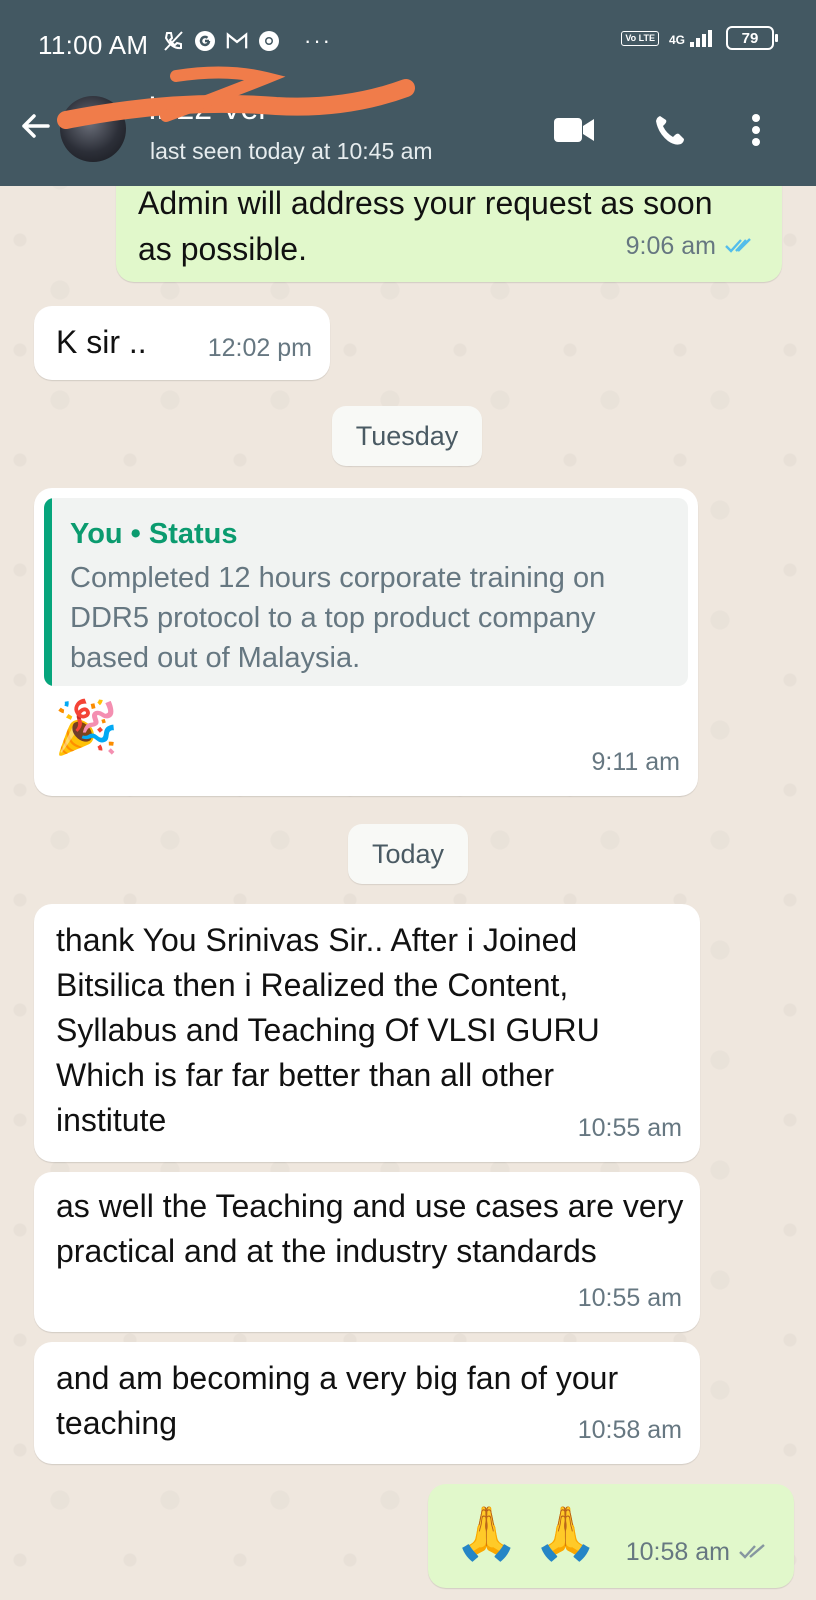 Image resolution: width=816 pixels, height=1600 pixels. I want to click on system-status: Vo LTE 4G 79, so click(699, 38).